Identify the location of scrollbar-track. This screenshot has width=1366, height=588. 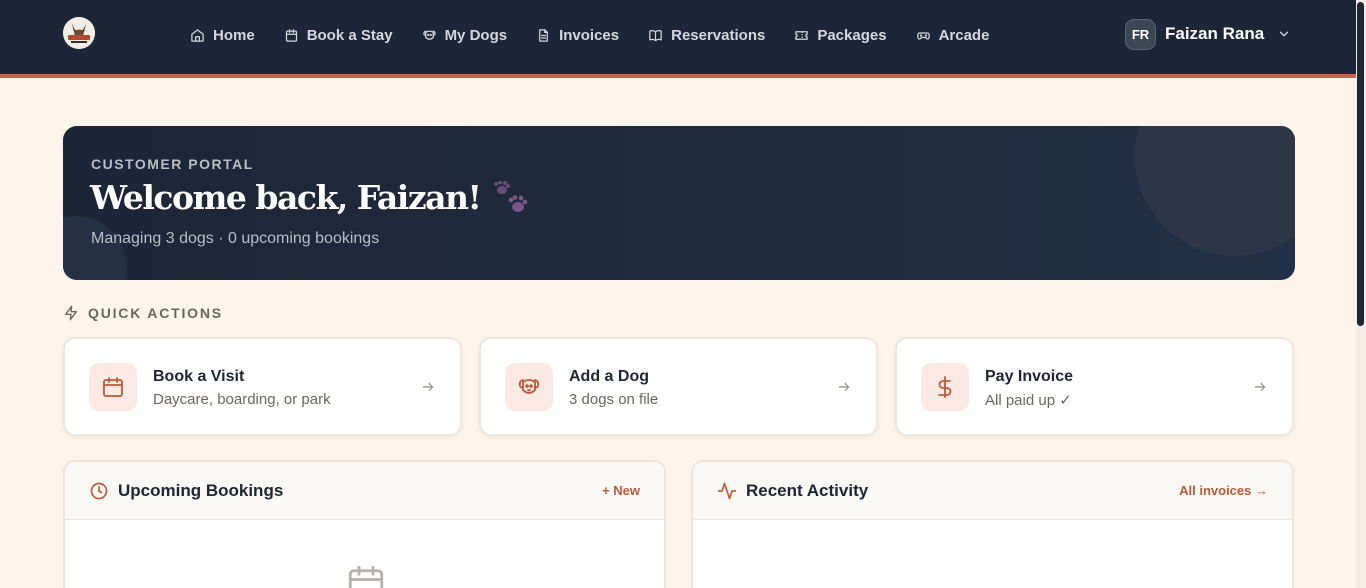
(1361, 294).